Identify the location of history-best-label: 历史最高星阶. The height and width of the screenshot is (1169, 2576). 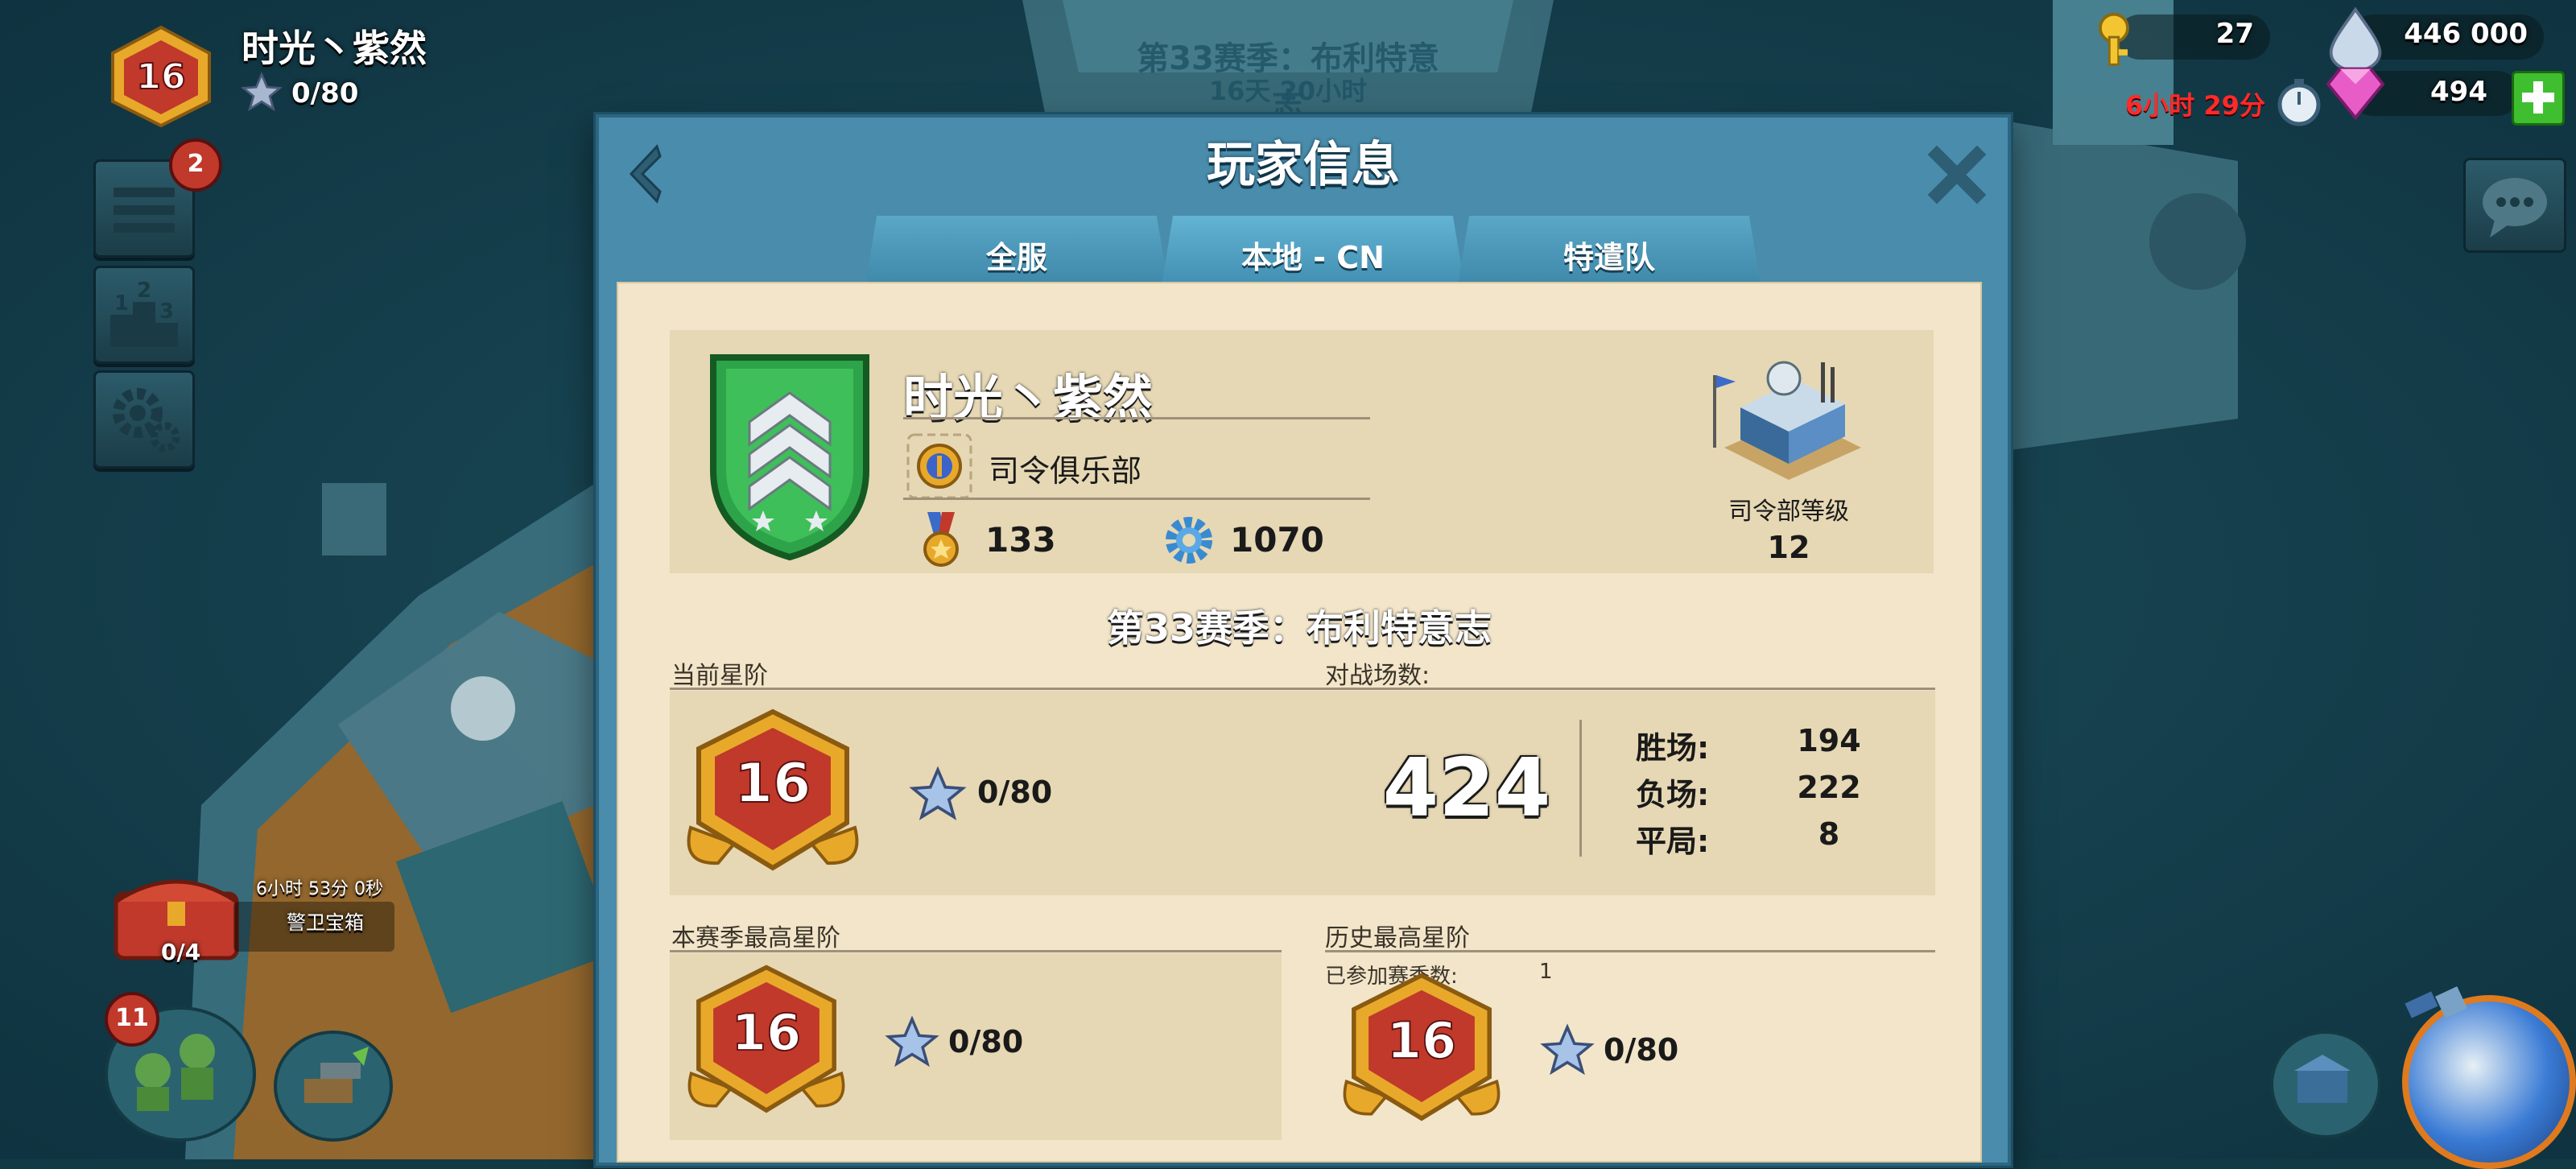
(1397, 938).